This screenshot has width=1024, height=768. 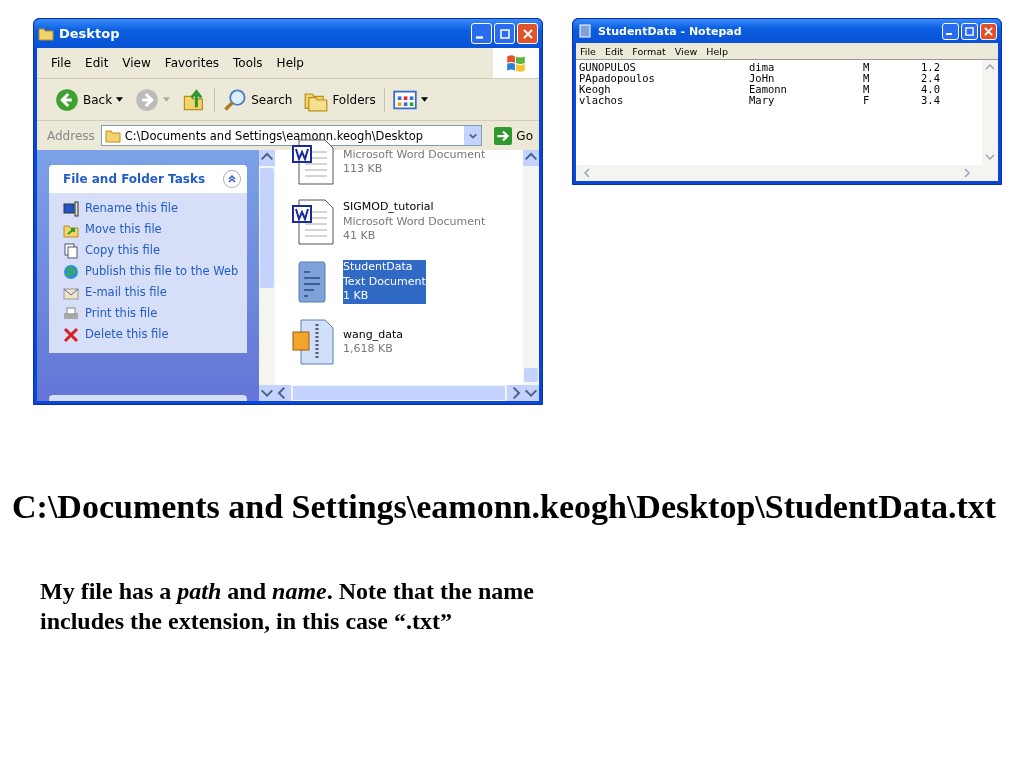 I want to click on views-grid-icon, so click(x=404, y=99).